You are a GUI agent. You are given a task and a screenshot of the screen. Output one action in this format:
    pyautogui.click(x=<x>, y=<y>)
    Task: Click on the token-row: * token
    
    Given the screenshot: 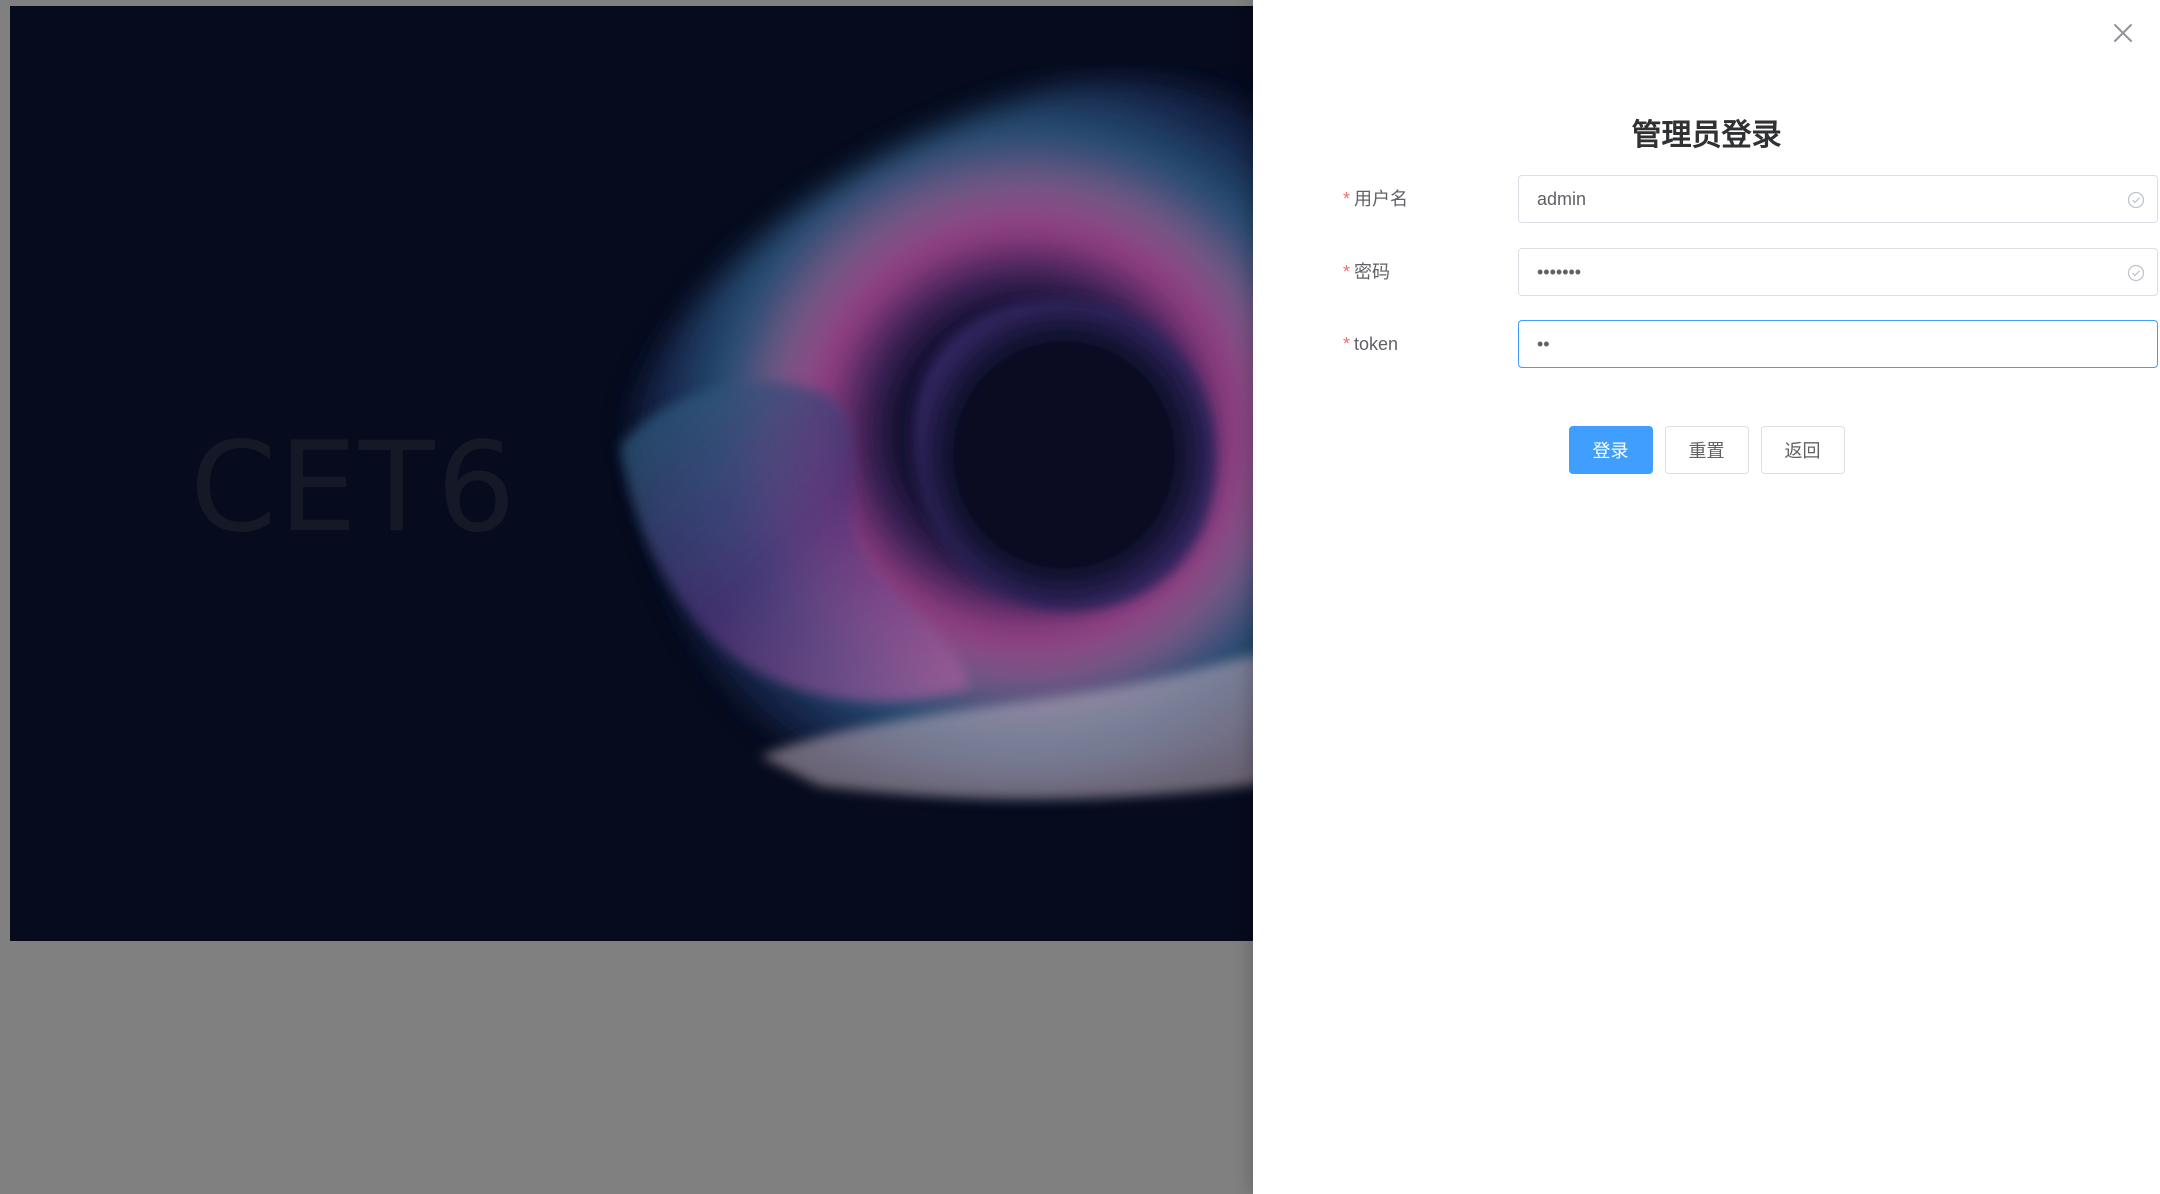 What is the action you would take?
    pyautogui.click(x=1750, y=344)
    